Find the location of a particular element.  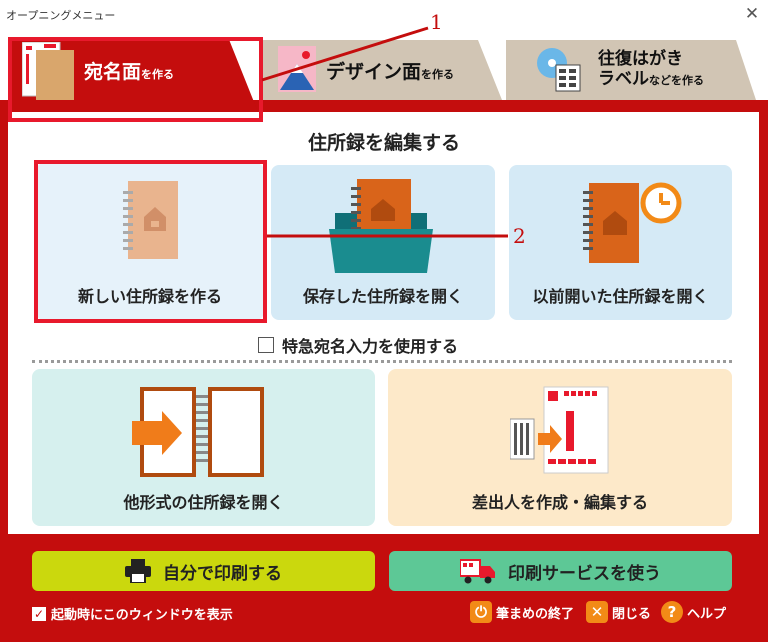

help-icon: ? is located at coordinates (672, 612).